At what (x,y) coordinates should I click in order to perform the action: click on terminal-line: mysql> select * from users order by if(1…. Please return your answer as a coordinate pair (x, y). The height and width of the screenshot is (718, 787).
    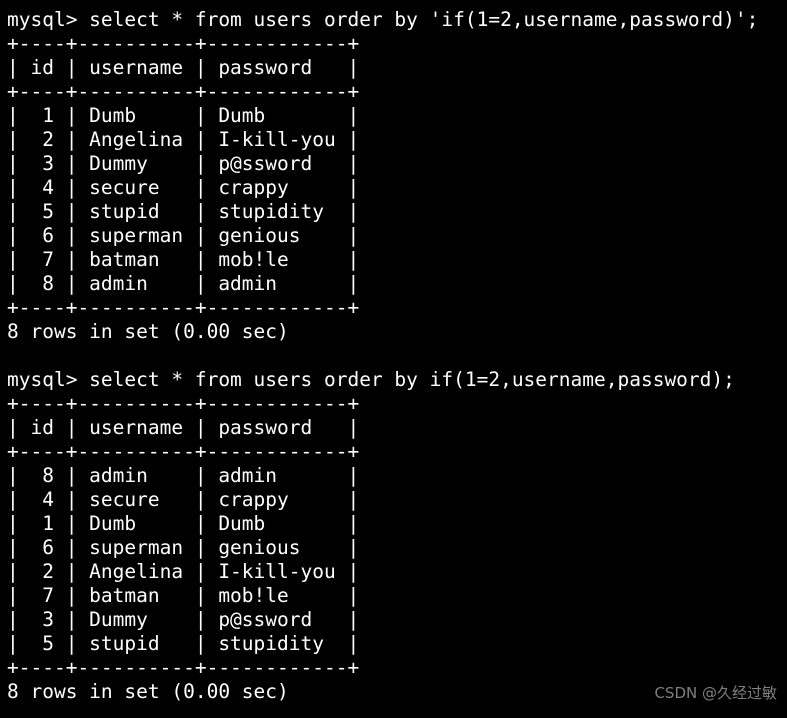
    Looking at the image, I should click on (371, 379).